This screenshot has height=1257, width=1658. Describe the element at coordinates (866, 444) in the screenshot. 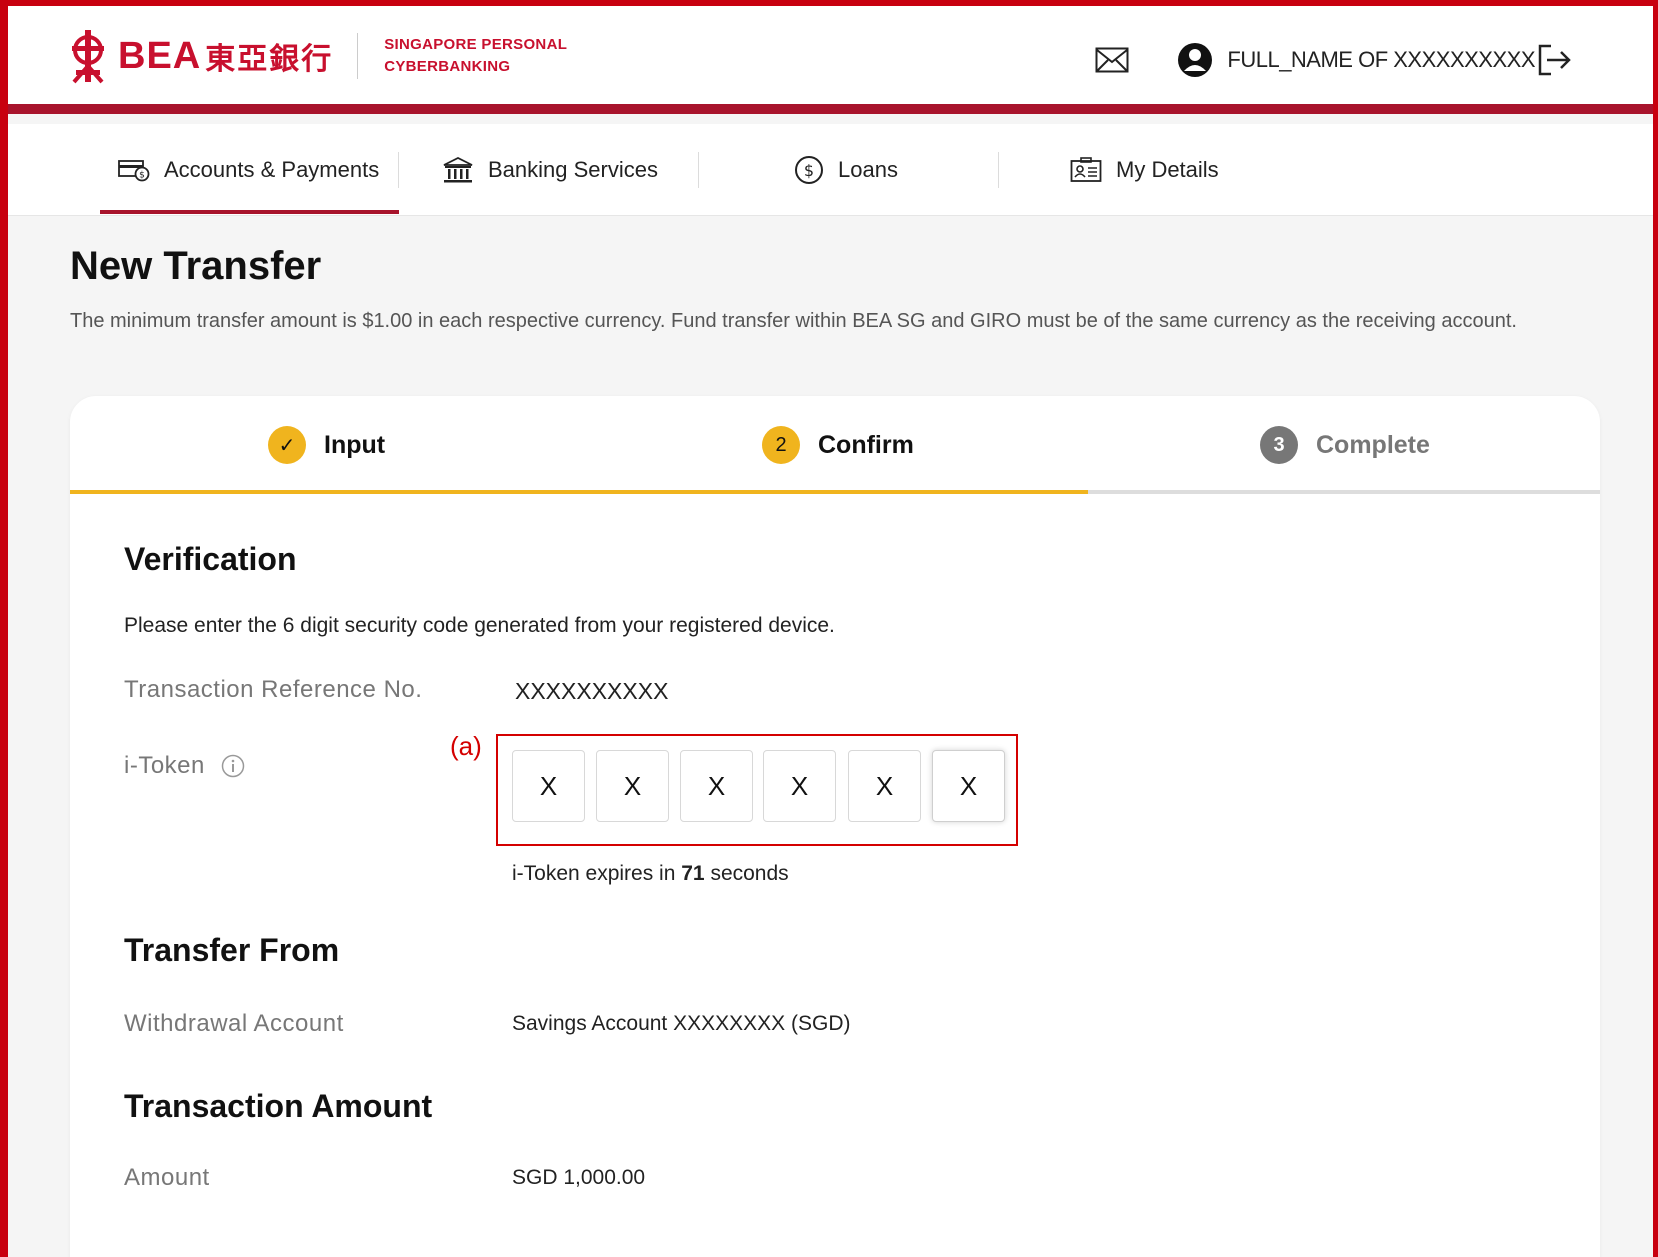

I see `step-label: Confirm` at that location.